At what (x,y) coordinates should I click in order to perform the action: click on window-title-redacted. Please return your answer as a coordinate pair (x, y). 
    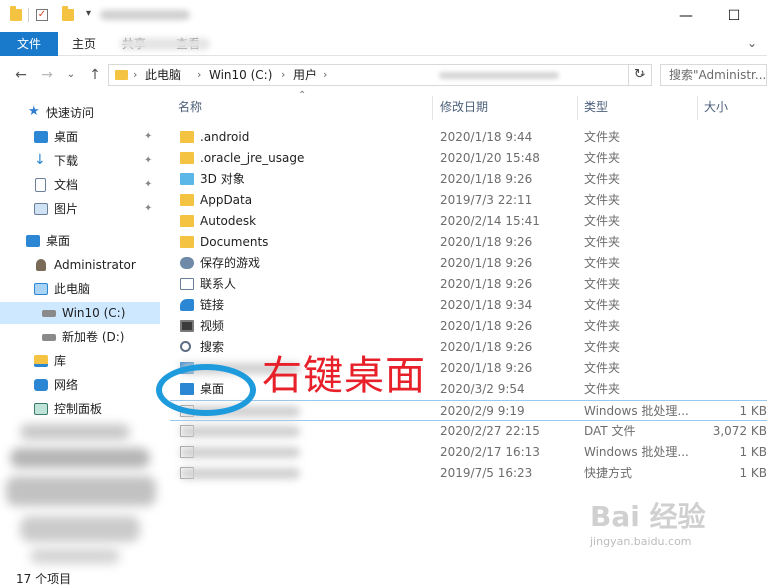
    Looking at the image, I should click on (145, 15).